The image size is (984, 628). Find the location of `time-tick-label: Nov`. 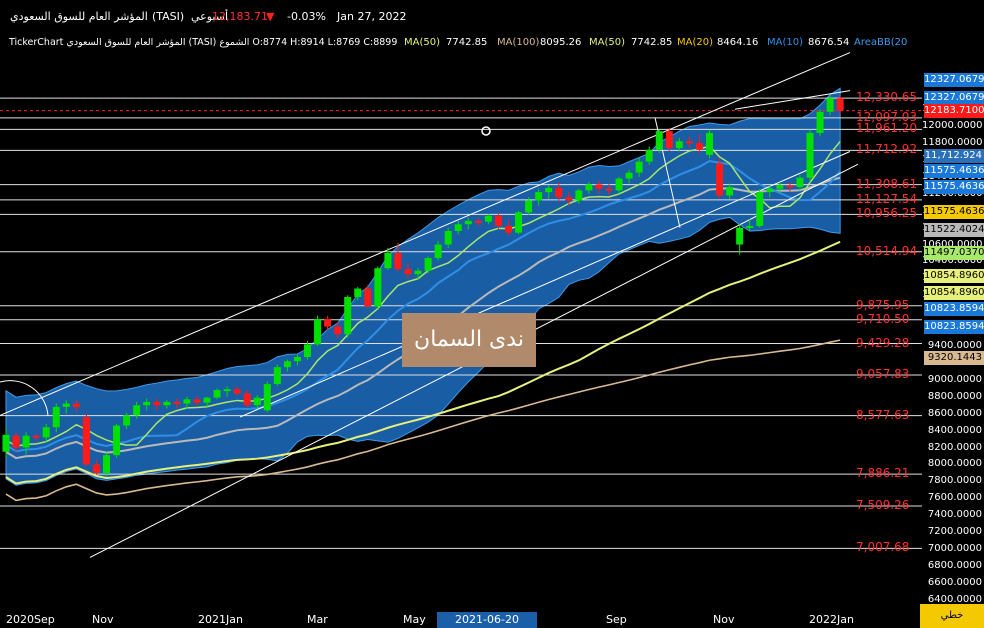

time-tick-label: Nov is located at coordinates (103, 619).